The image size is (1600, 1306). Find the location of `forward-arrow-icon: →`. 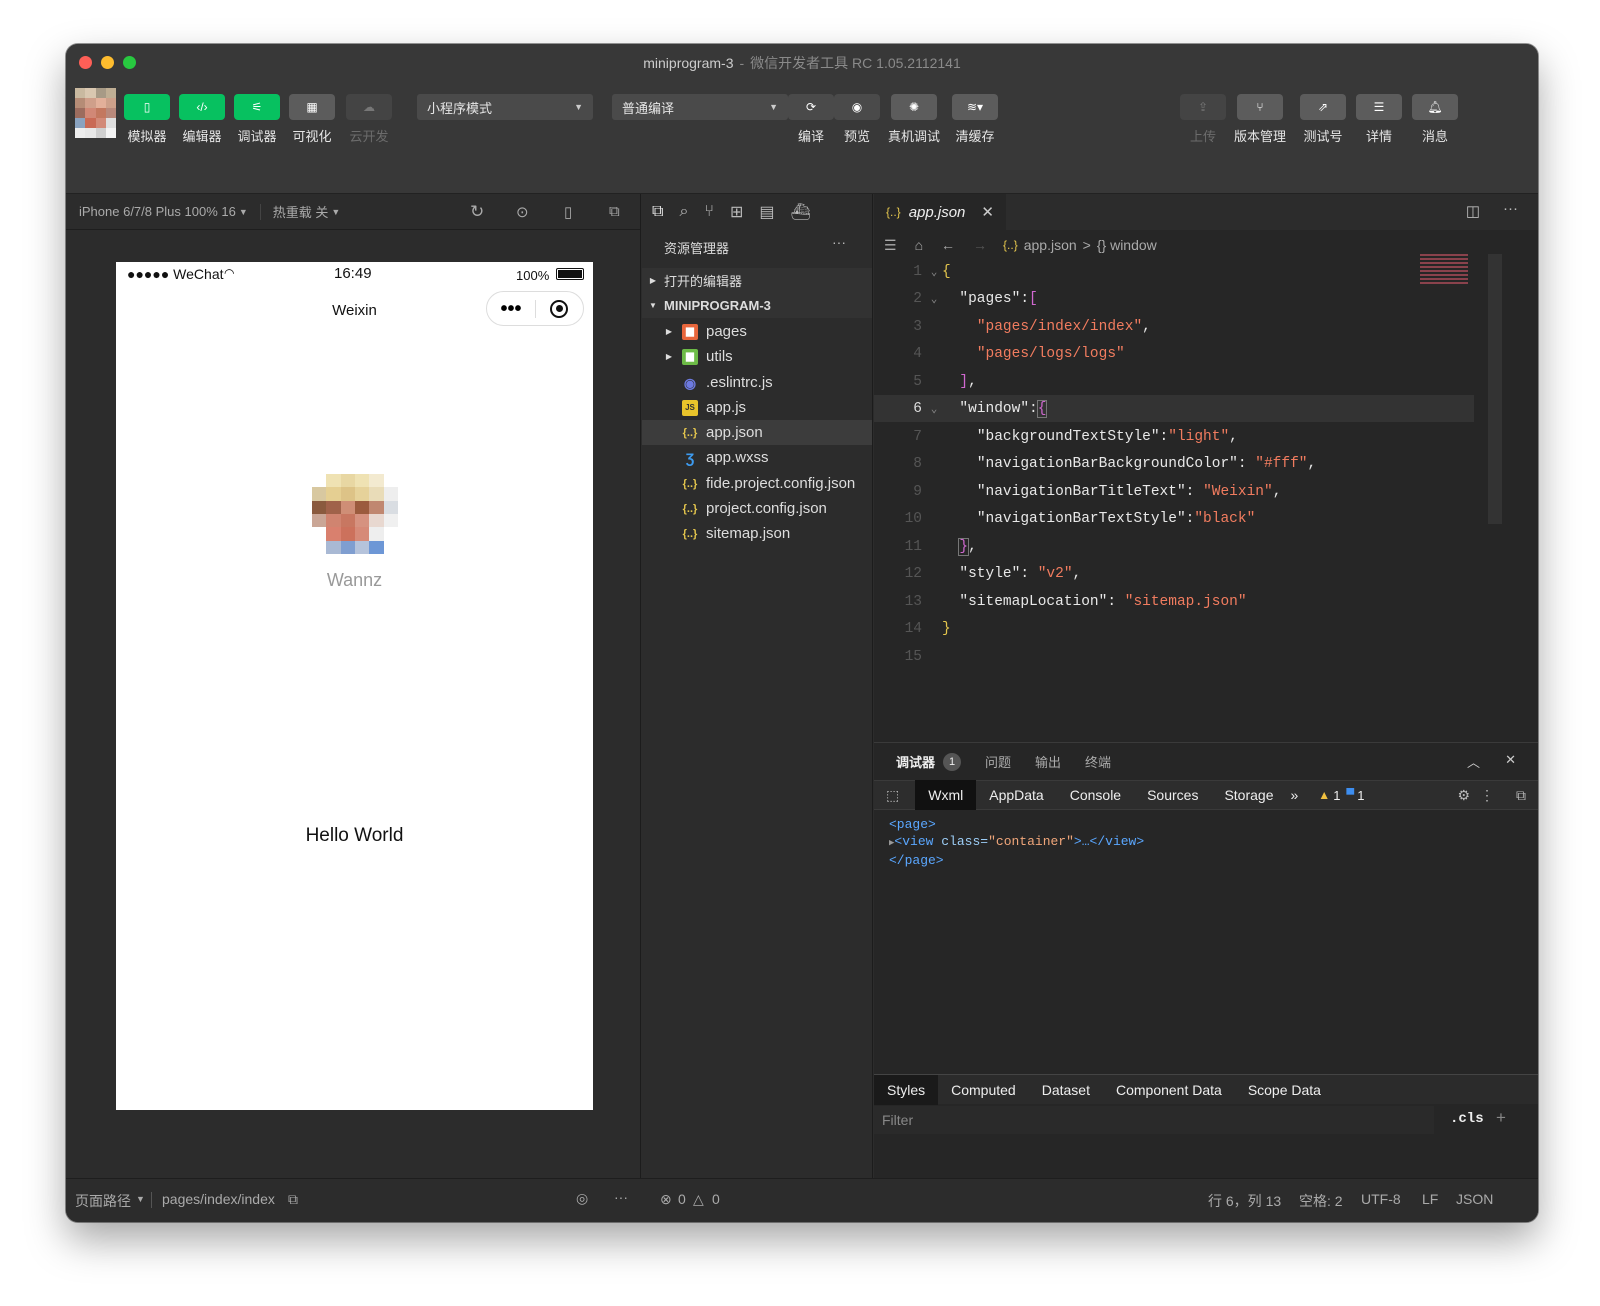

forward-arrow-icon: → is located at coordinates (980, 245).